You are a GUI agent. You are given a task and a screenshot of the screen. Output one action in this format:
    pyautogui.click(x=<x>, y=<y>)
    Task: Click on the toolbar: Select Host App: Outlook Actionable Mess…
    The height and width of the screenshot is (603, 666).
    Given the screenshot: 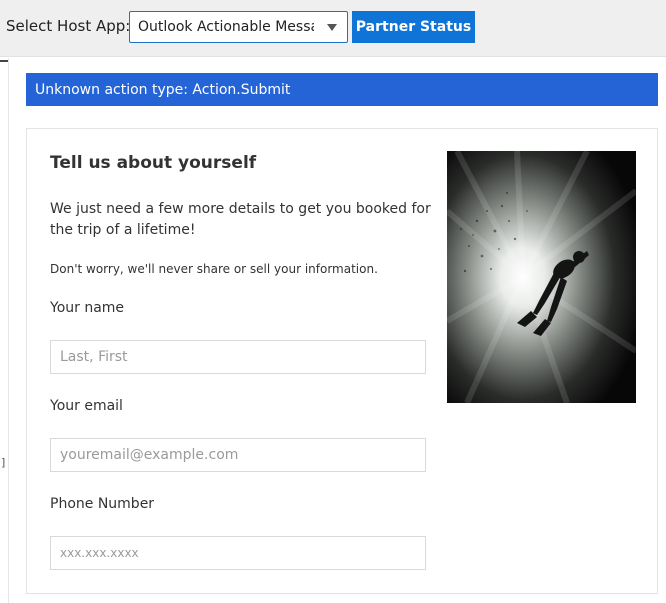 What is the action you would take?
    pyautogui.click(x=333, y=28)
    